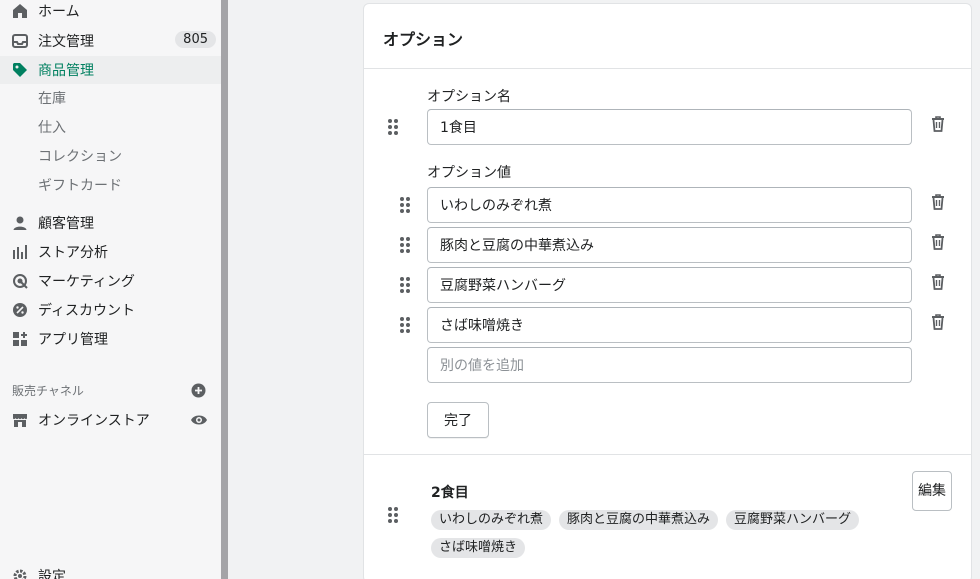 The height and width of the screenshot is (579, 980). Describe the element at coordinates (110, 223) in the screenshot. I see `sidebar-item-customers: 顧客管理` at that location.